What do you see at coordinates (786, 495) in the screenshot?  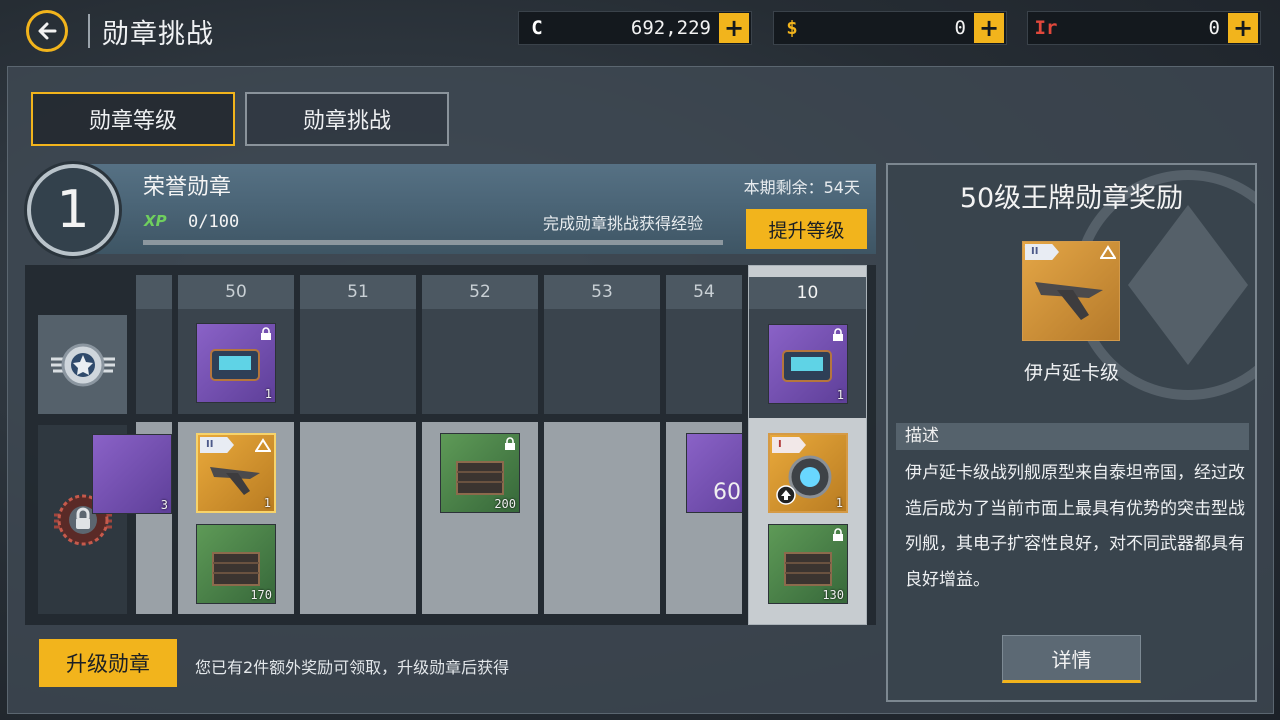 I see `upgrade-circle-icon` at bounding box center [786, 495].